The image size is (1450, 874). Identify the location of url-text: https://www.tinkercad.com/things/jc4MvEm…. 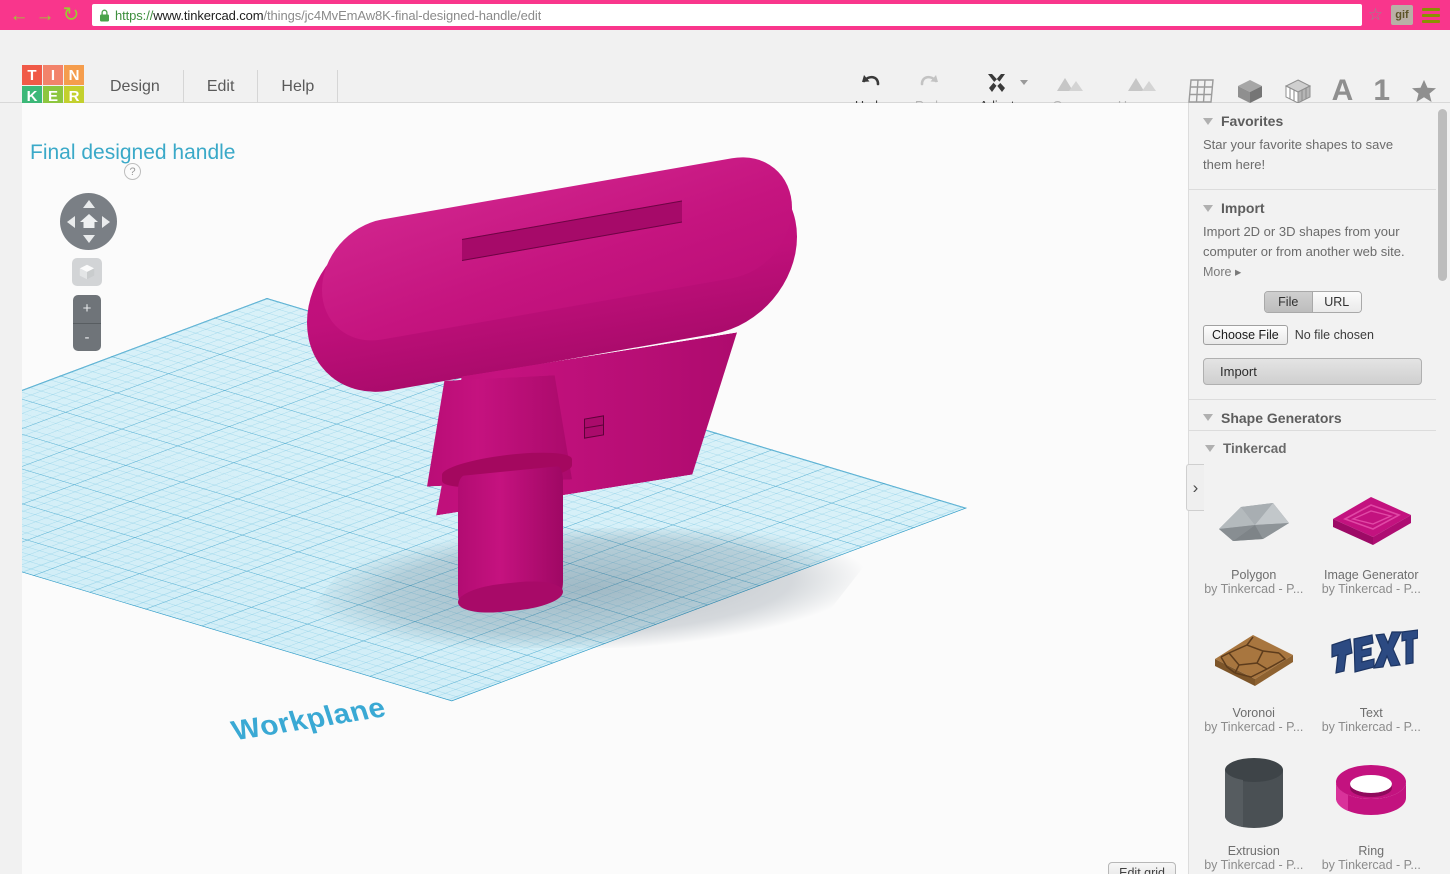
(328, 15).